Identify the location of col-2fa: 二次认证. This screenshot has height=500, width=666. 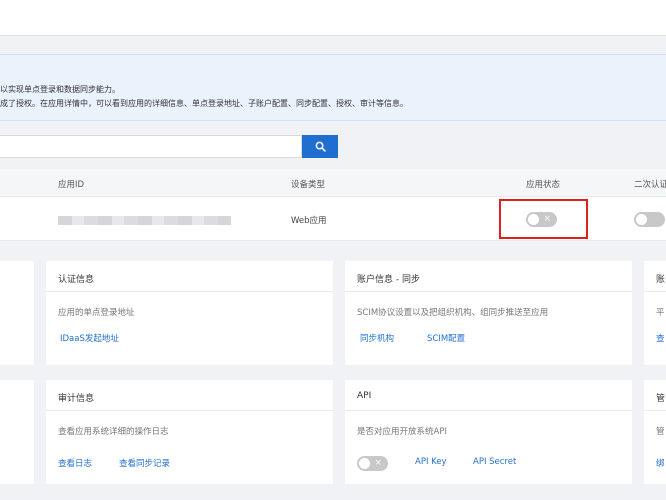
(650, 185).